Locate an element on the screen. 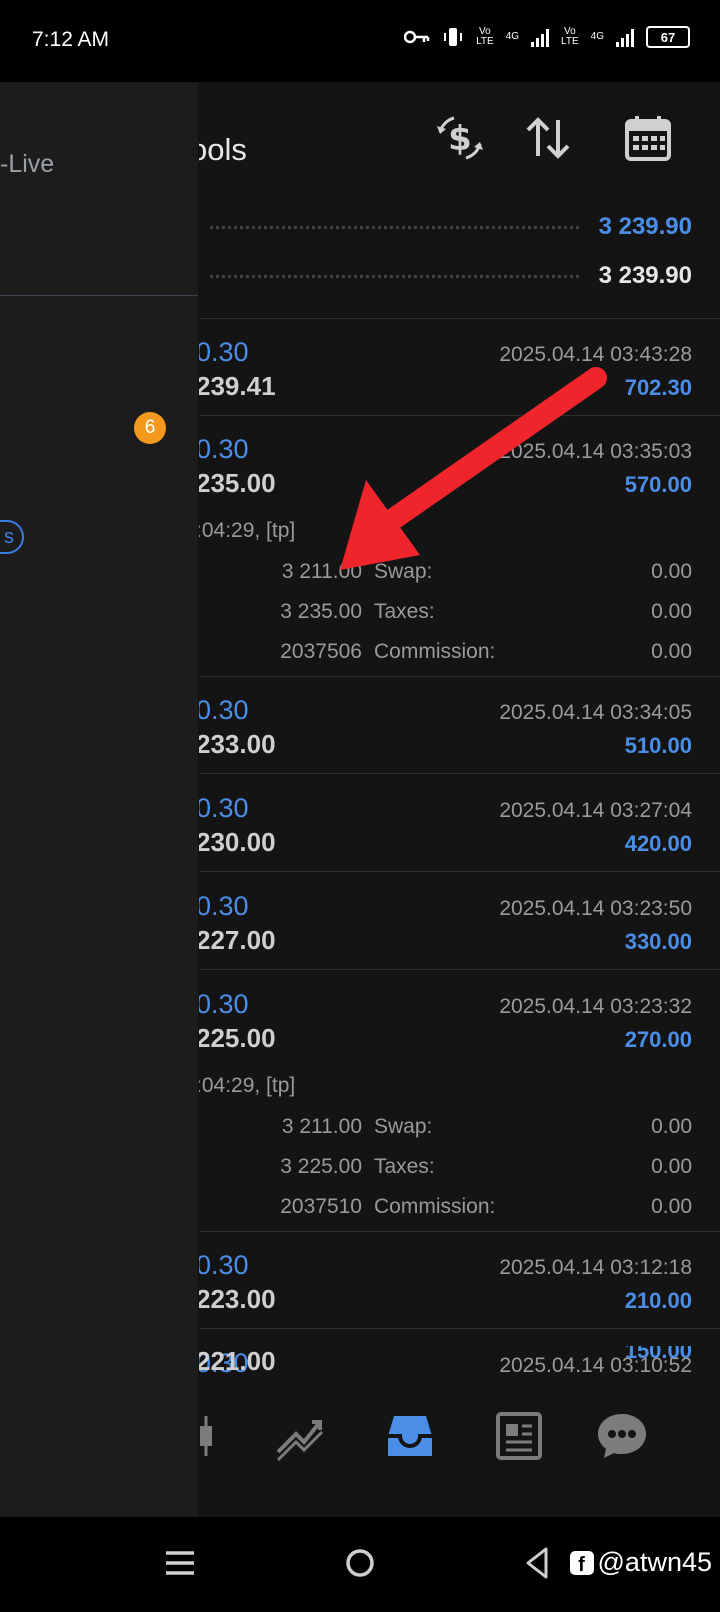  deal-datetime: 2025.04.14 03:43:28 is located at coordinates (595, 354).